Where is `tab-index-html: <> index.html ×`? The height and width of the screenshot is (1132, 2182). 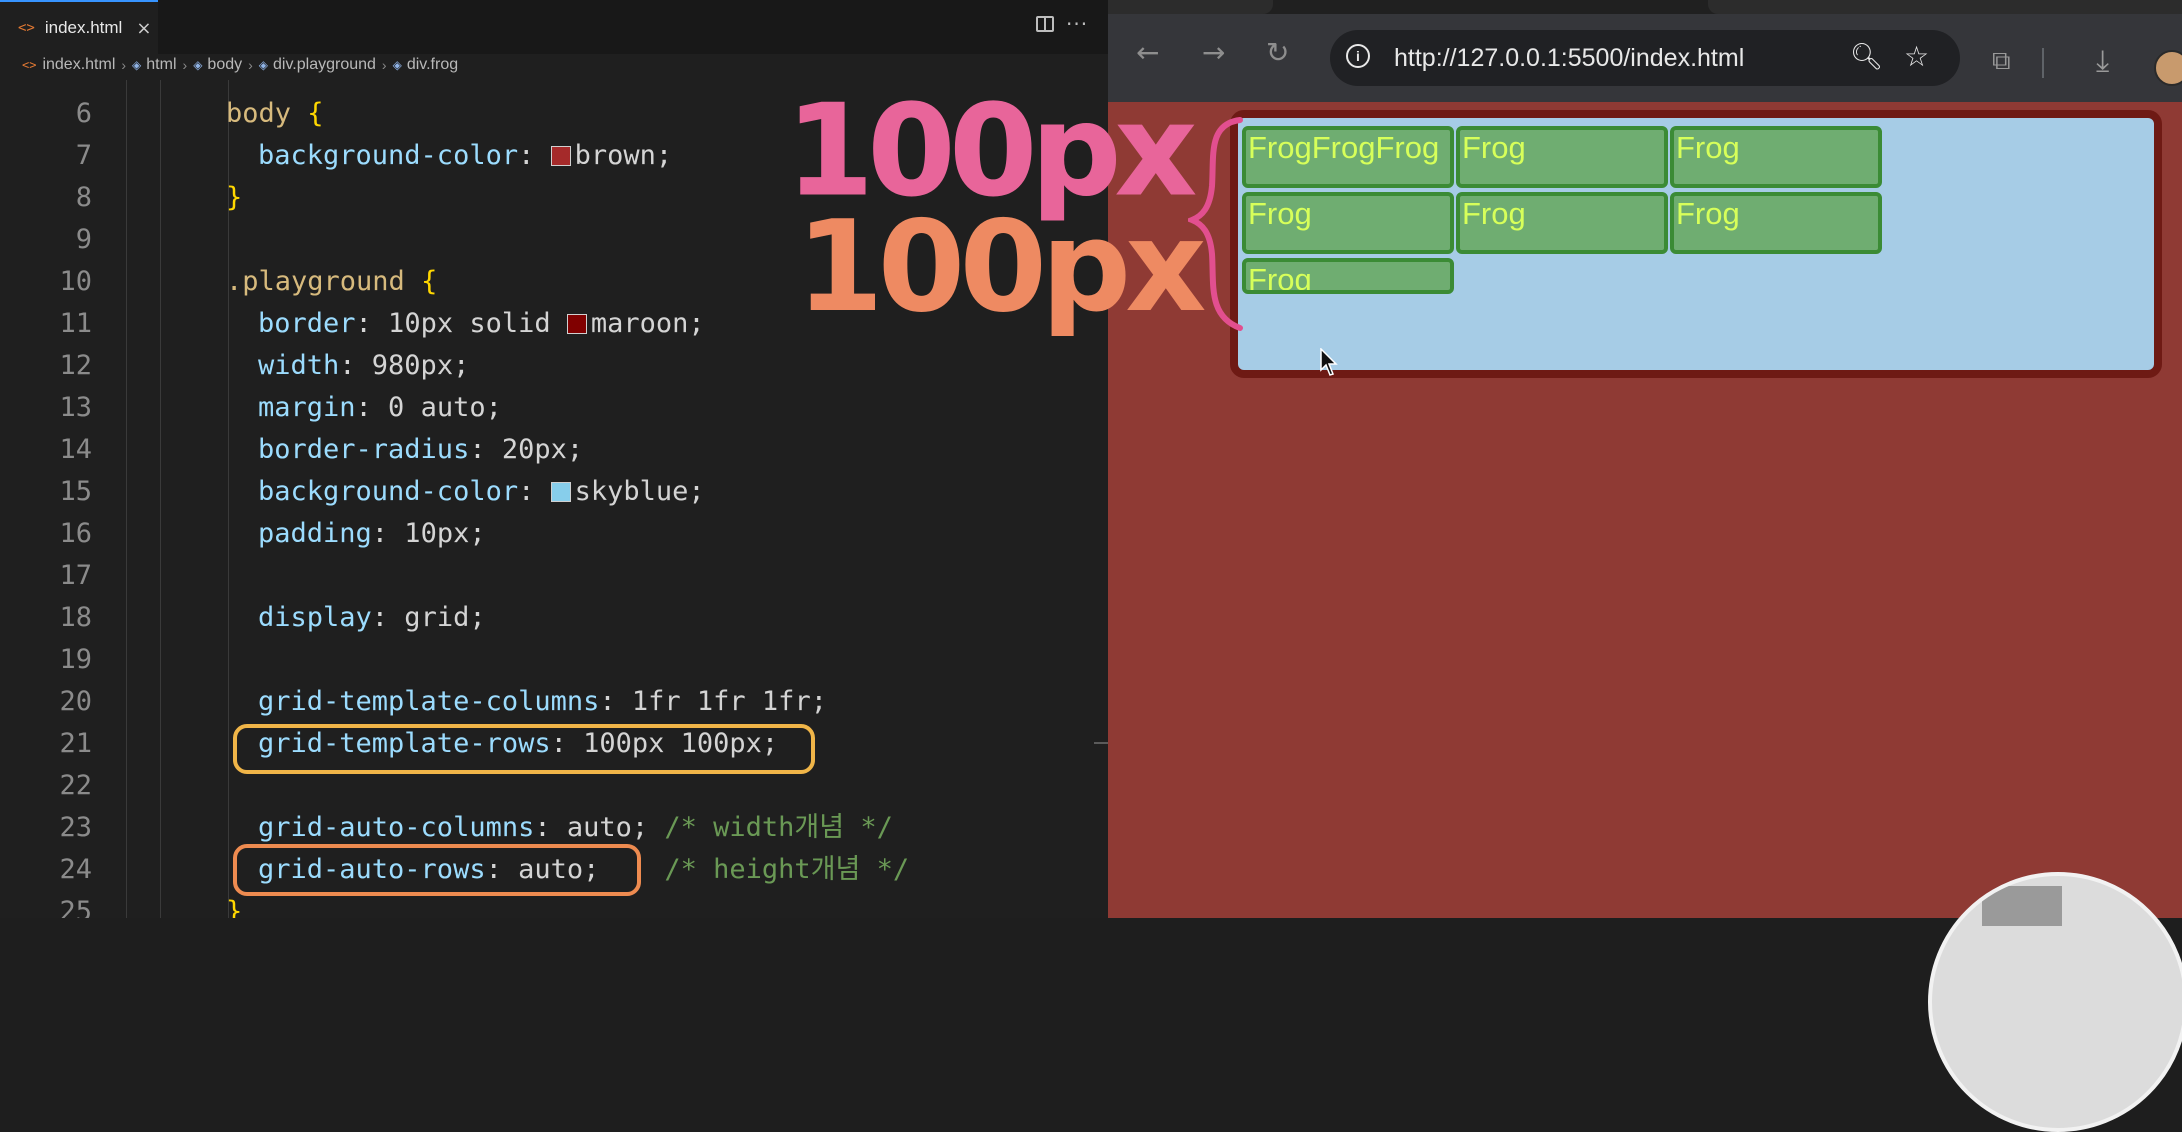
tab-index-html: <> index.html × is located at coordinates (79, 27).